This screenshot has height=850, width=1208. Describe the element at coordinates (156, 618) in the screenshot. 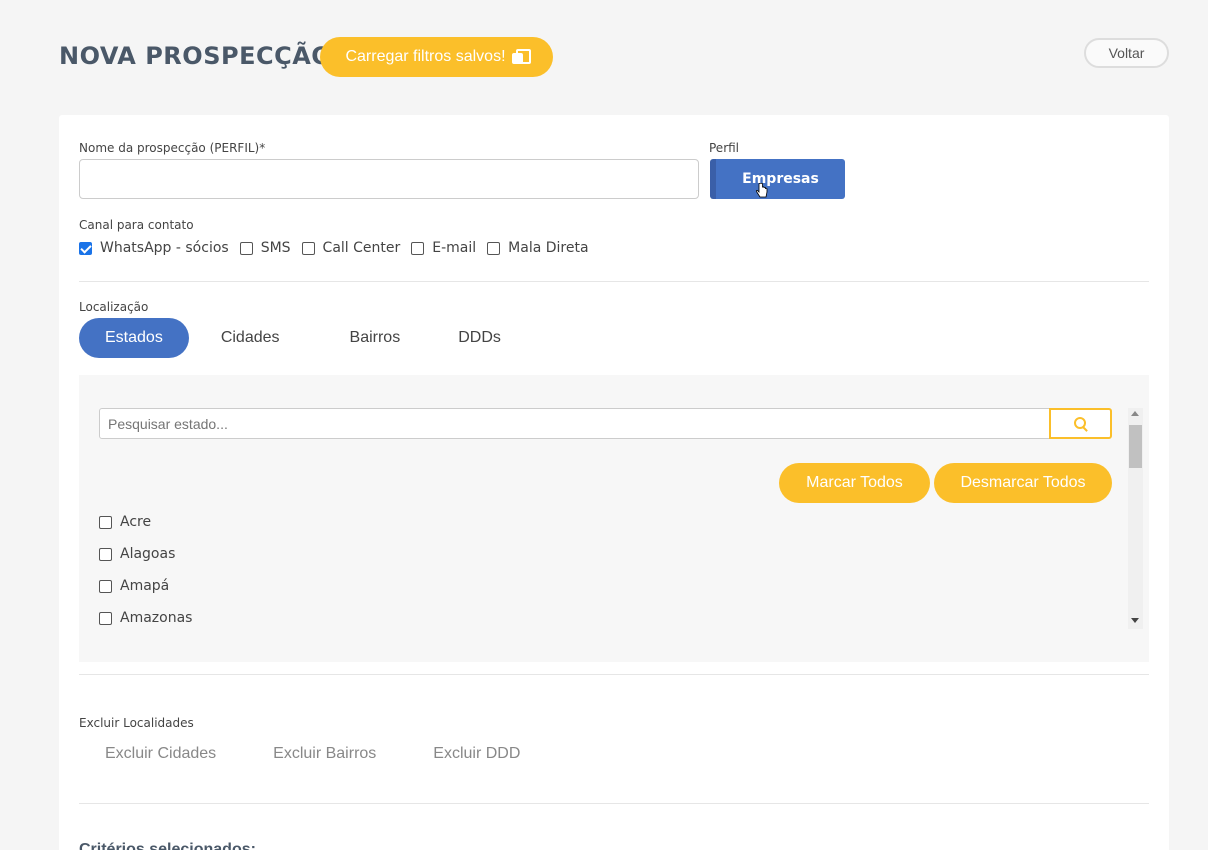

I see `state-name: Amazonas` at that location.